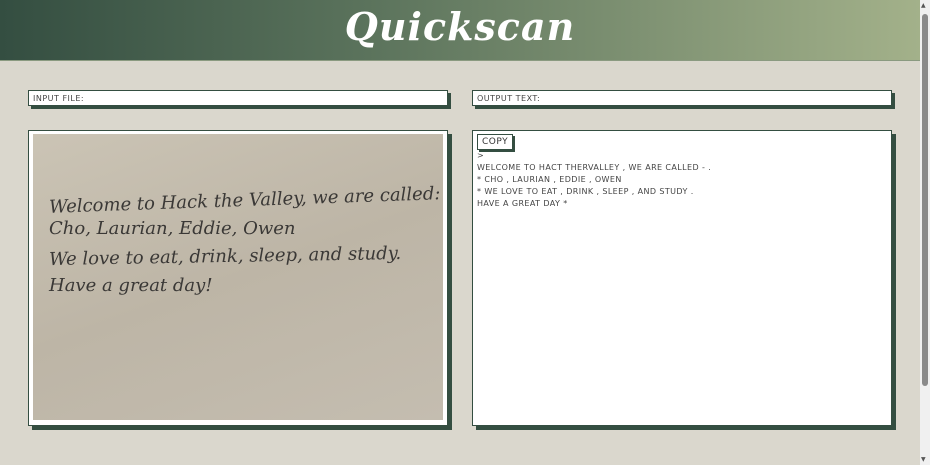 The width and height of the screenshot is (930, 465). Describe the element at coordinates (225, 256) in the screenshot. I see `handwriting-line: We love to eat, drink, sleep, and study.` at that location.